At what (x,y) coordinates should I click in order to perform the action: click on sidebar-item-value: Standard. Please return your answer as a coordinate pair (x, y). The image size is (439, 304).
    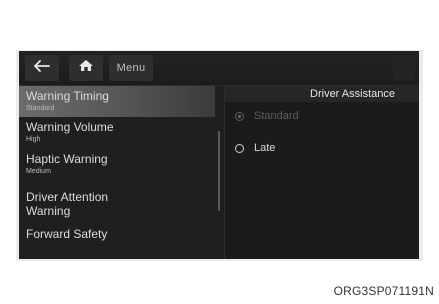
    Looking at the image, I should click on (40, 108).